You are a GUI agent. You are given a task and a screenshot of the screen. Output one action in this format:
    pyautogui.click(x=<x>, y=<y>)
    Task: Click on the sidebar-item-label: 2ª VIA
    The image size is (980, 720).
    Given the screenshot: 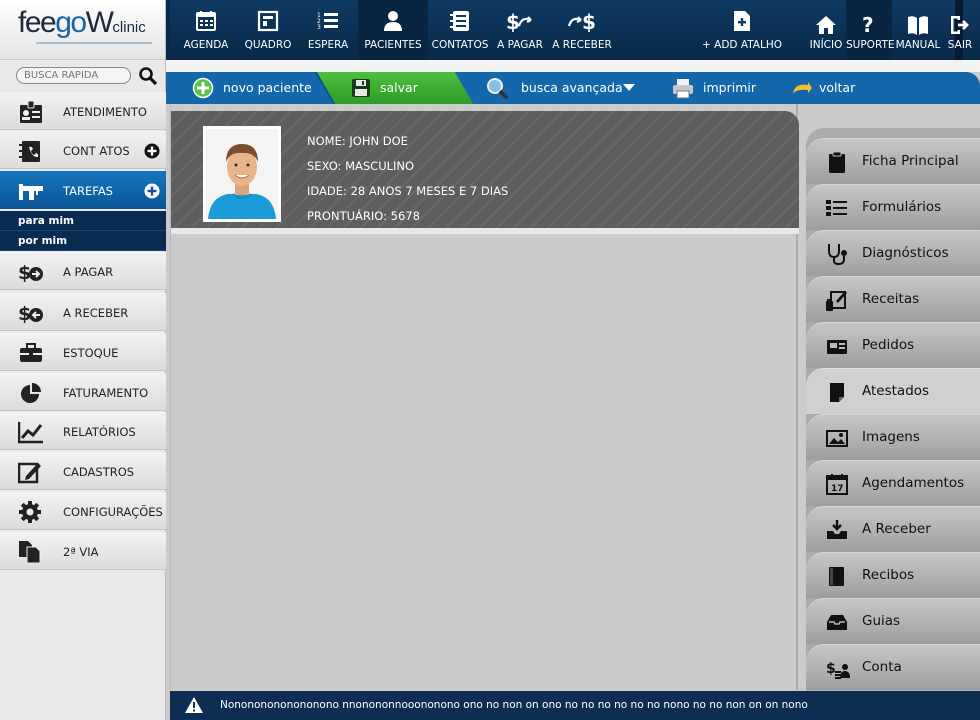 What is the action you would take?
    pyautogui.click(x=81, y=552)
    